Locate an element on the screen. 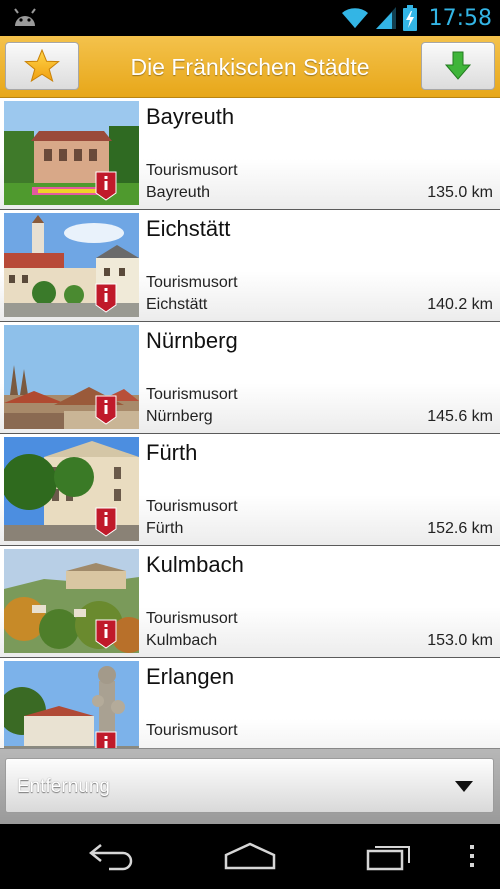  item-distance: 145.6 km is located at coordinates (460, 416).